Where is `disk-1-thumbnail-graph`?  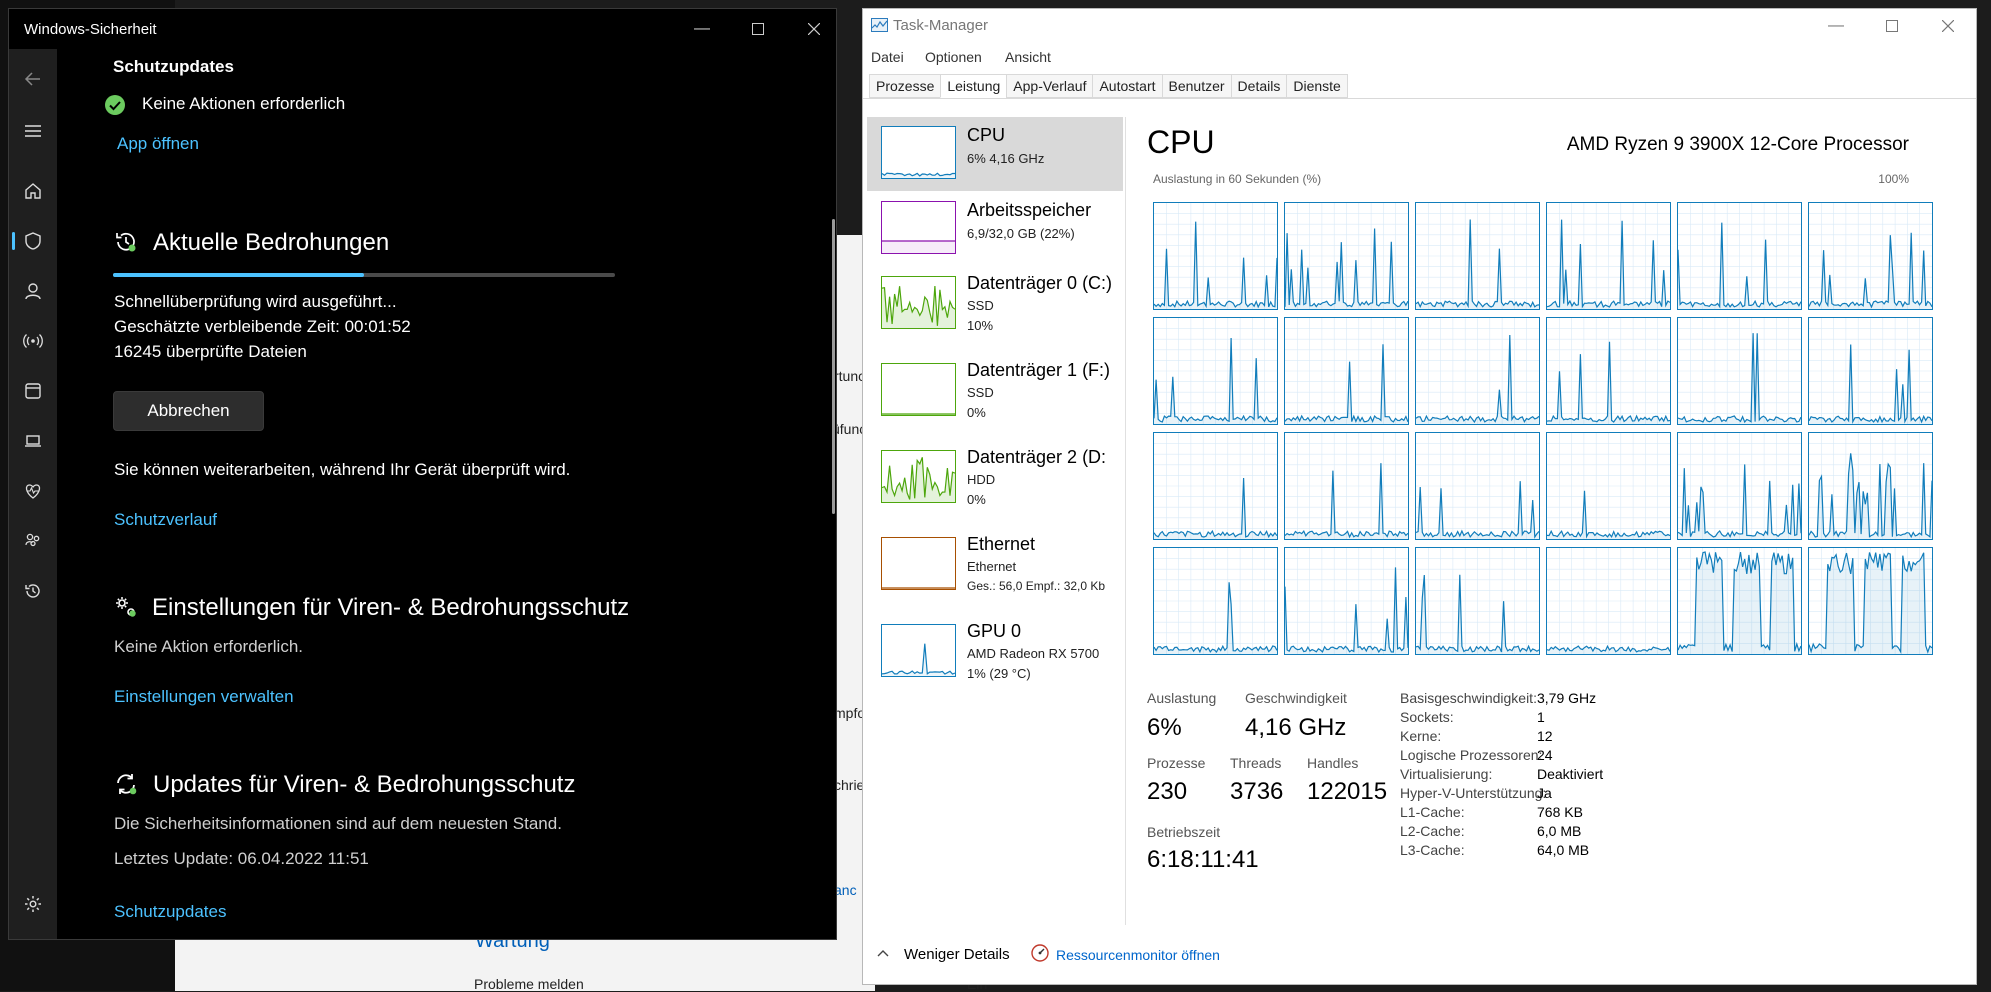
disk-1-thumbnail-graph is located at coordinates (918, 389).